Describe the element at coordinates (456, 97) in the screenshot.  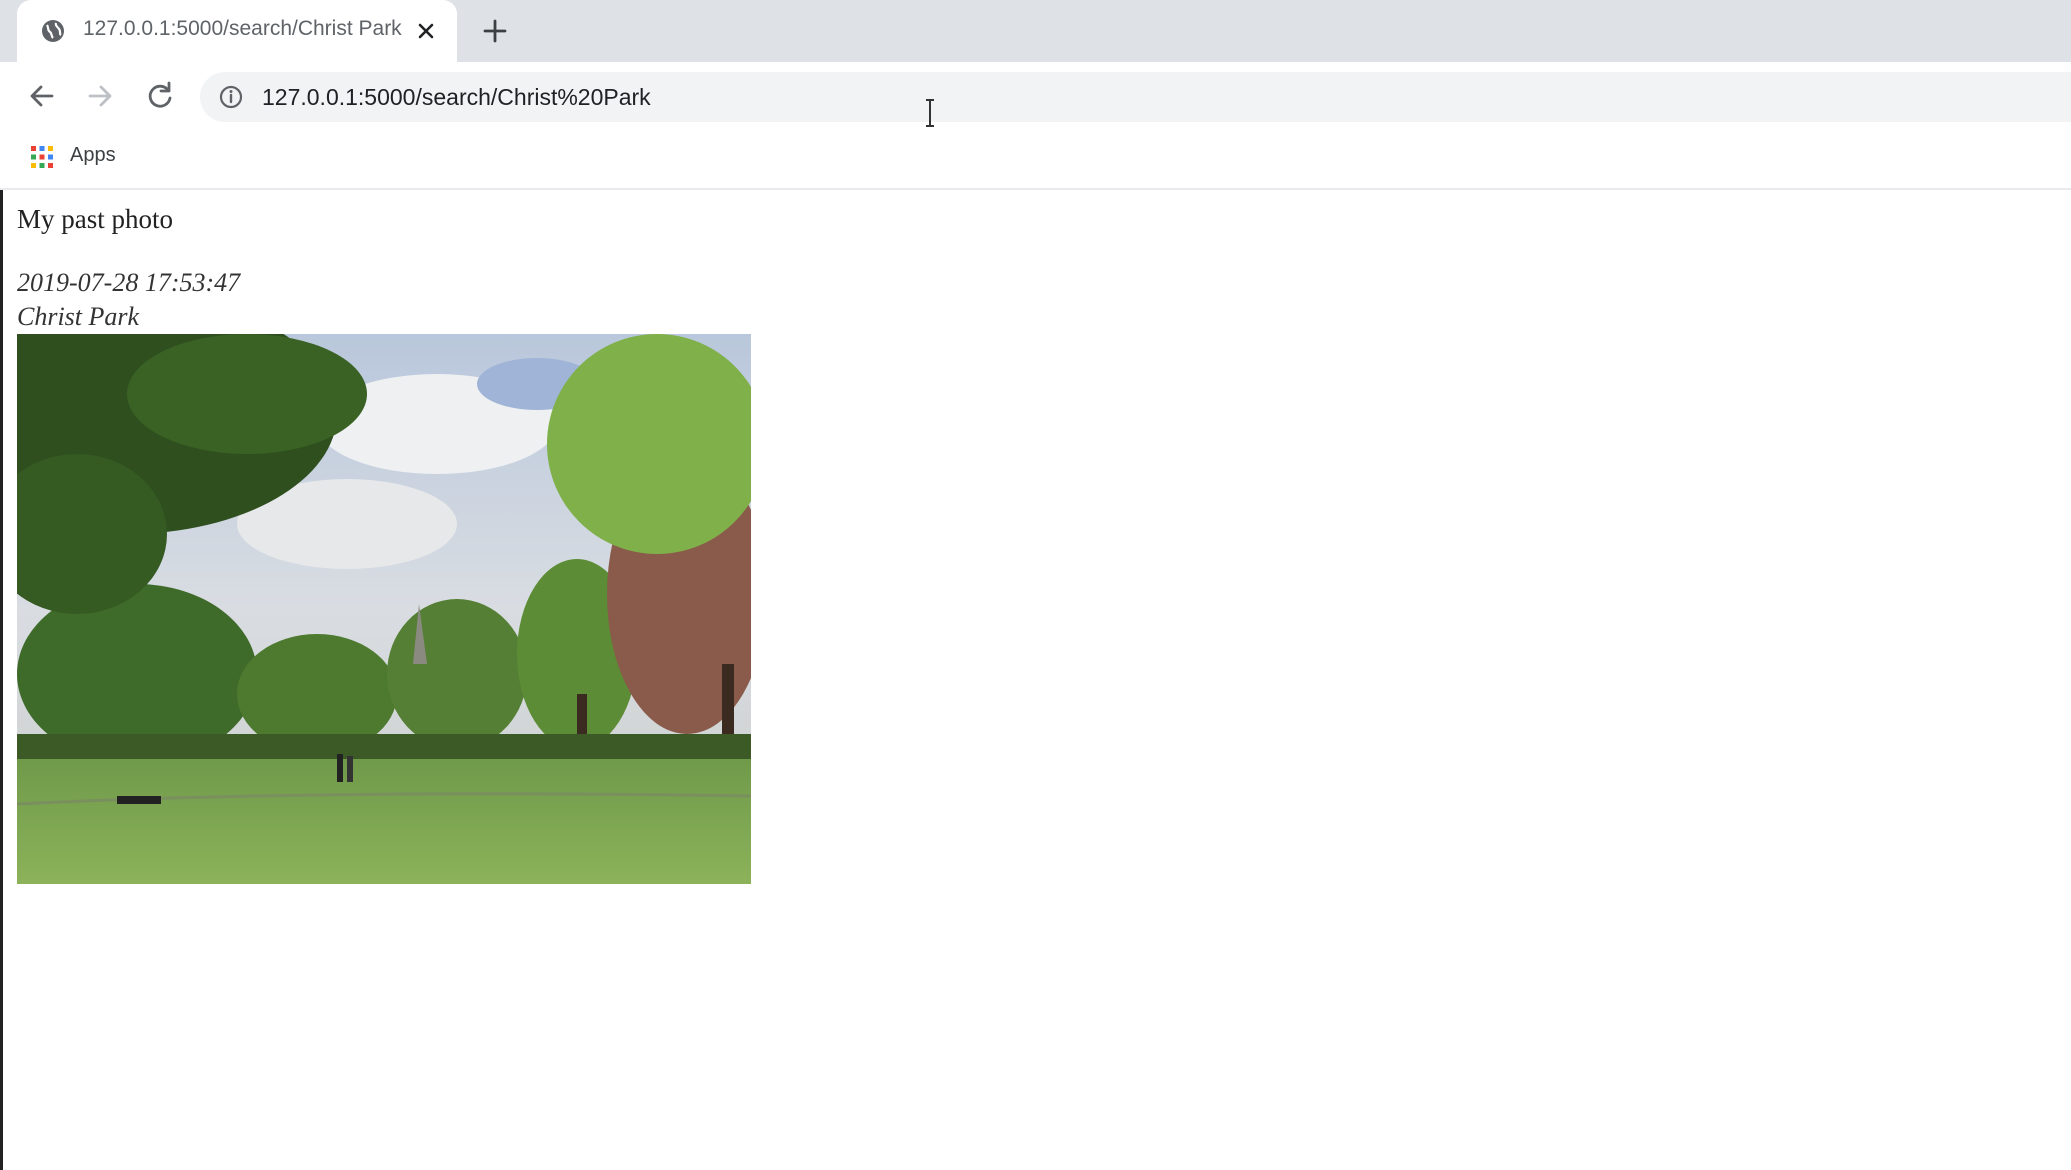
I see `url-text: 127.0.0.1:5000/search/Christ%20Park` at that location.